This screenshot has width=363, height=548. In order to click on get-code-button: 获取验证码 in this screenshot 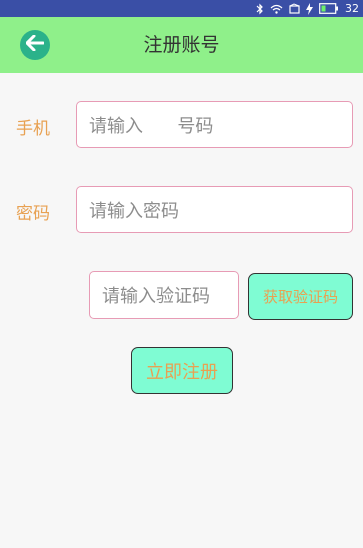, I will do `click(300, 296)`.